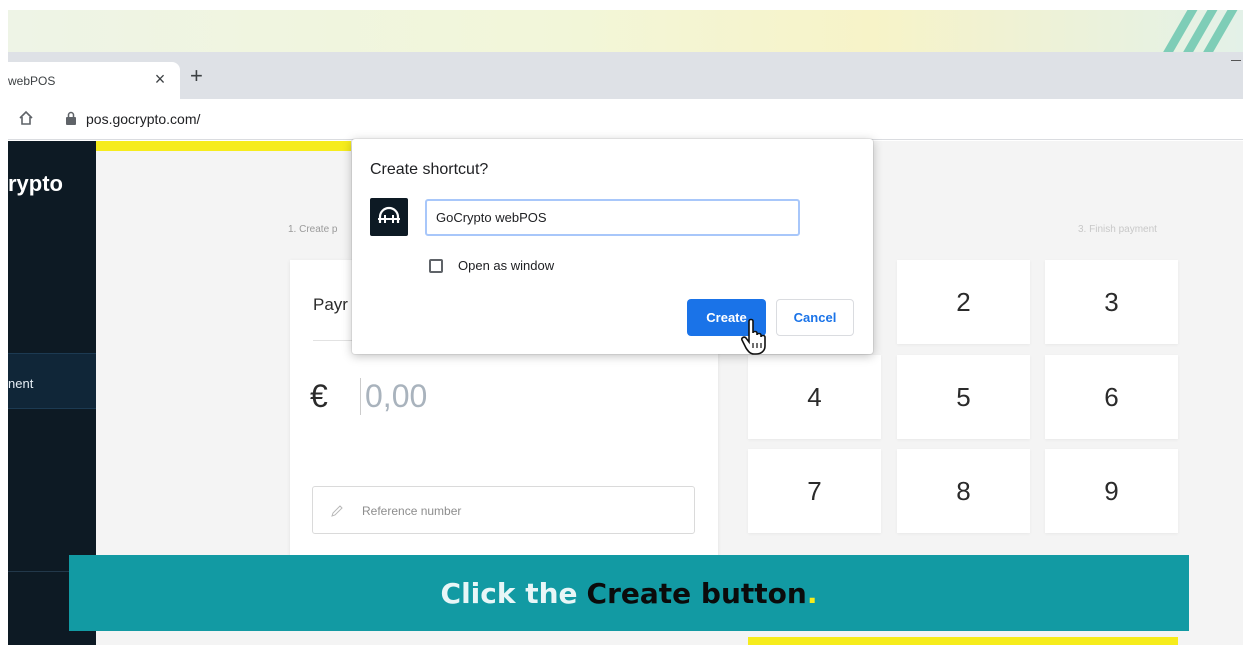  Describe the element at coordinates (143, 119) in the screenshot. I see `address-bar-url: pos.gocrypto.com/` at that location.